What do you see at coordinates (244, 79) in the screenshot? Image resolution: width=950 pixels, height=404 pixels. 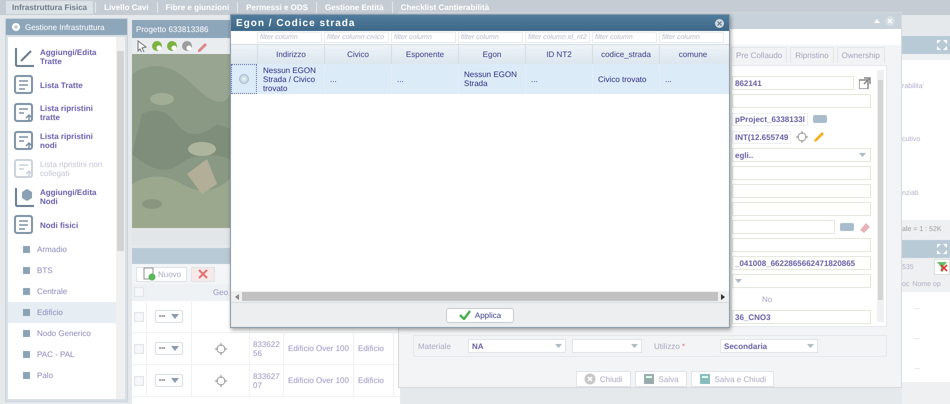 I see `radio-button` at bounding box center [244, 79].